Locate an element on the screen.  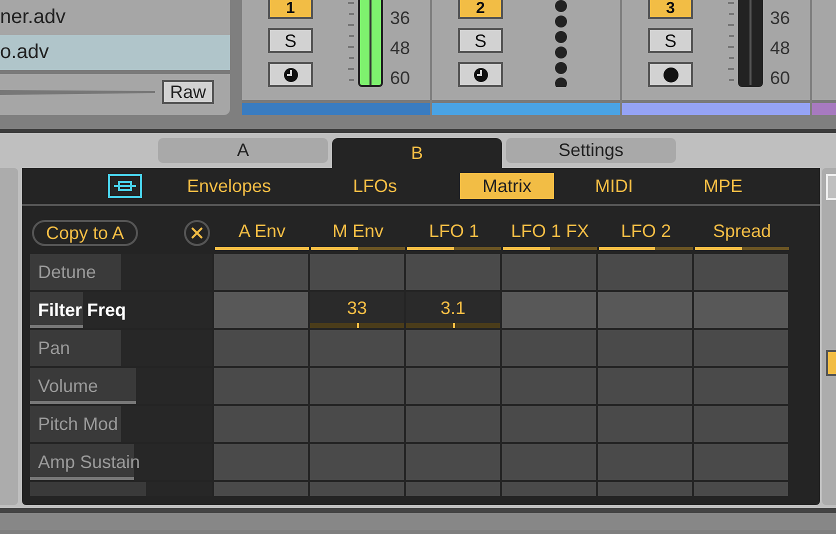
column-header: A Env is located at coordinates (262, 231).